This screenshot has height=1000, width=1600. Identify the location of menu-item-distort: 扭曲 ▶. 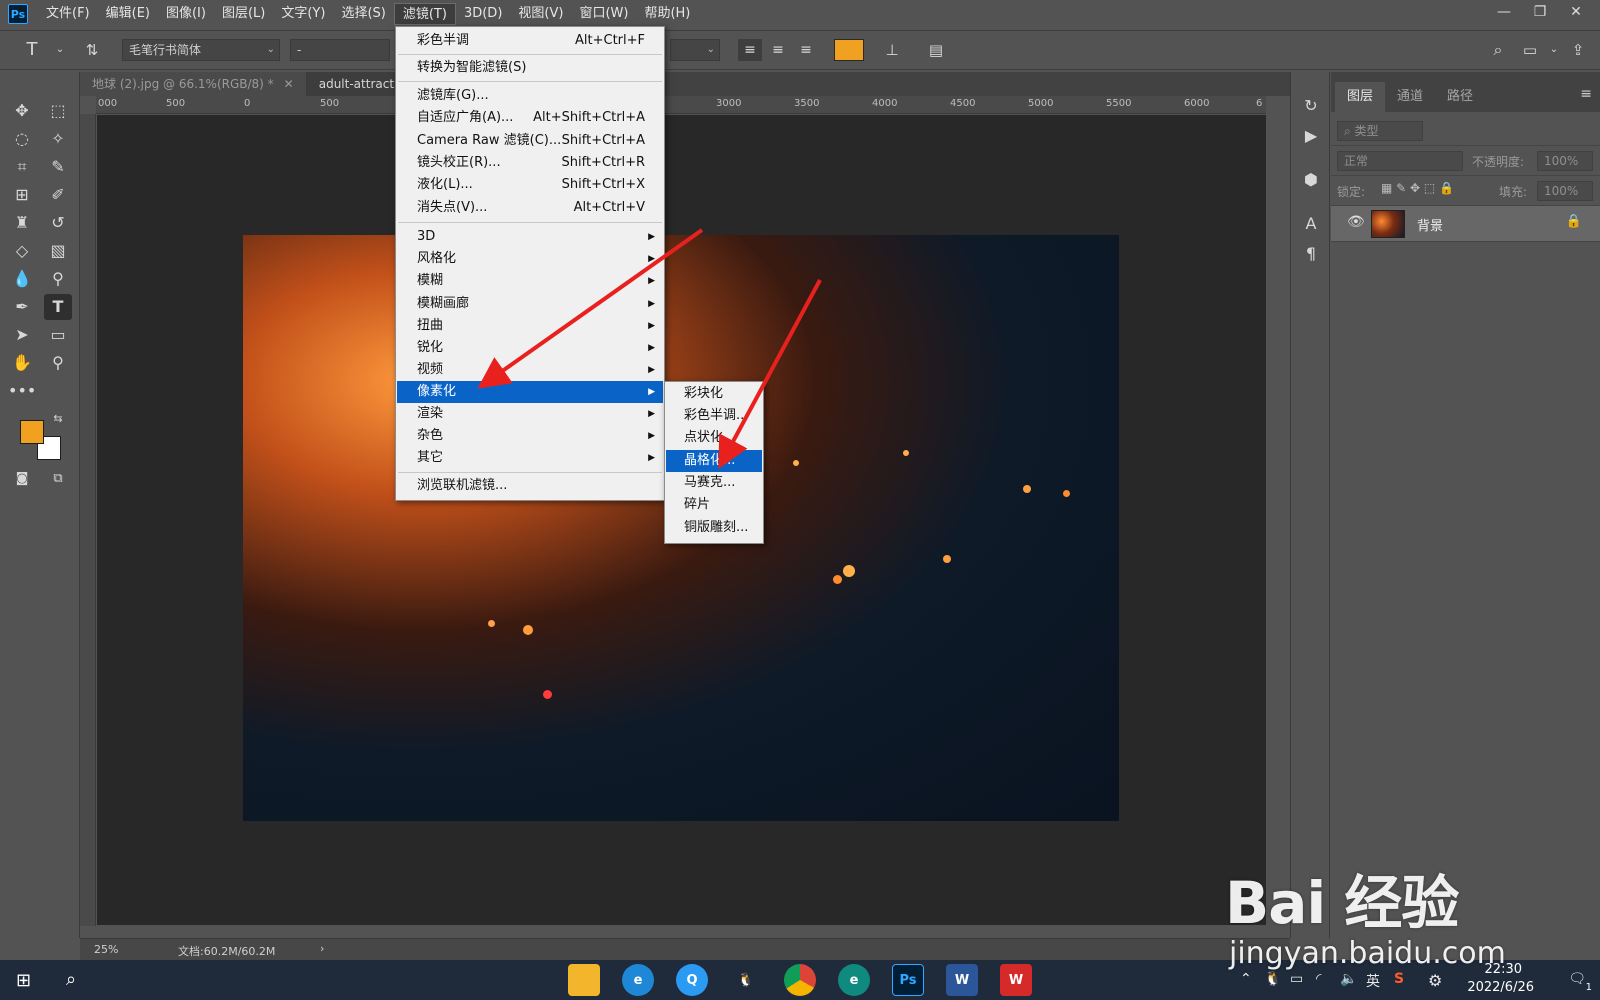
(530, 326).